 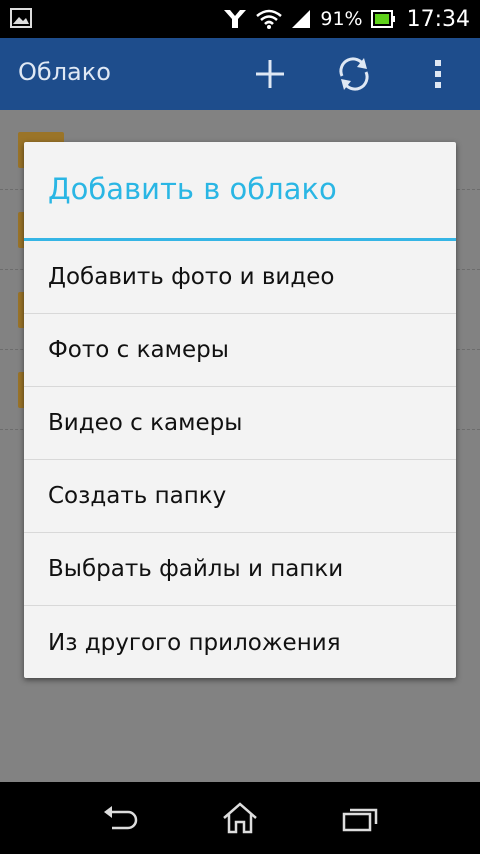 What do you see at coordinates (240, 423) in the screenshot?
I see `menu-item-video-from-camera: Видео с камеры` at bounding box center [240, 423].